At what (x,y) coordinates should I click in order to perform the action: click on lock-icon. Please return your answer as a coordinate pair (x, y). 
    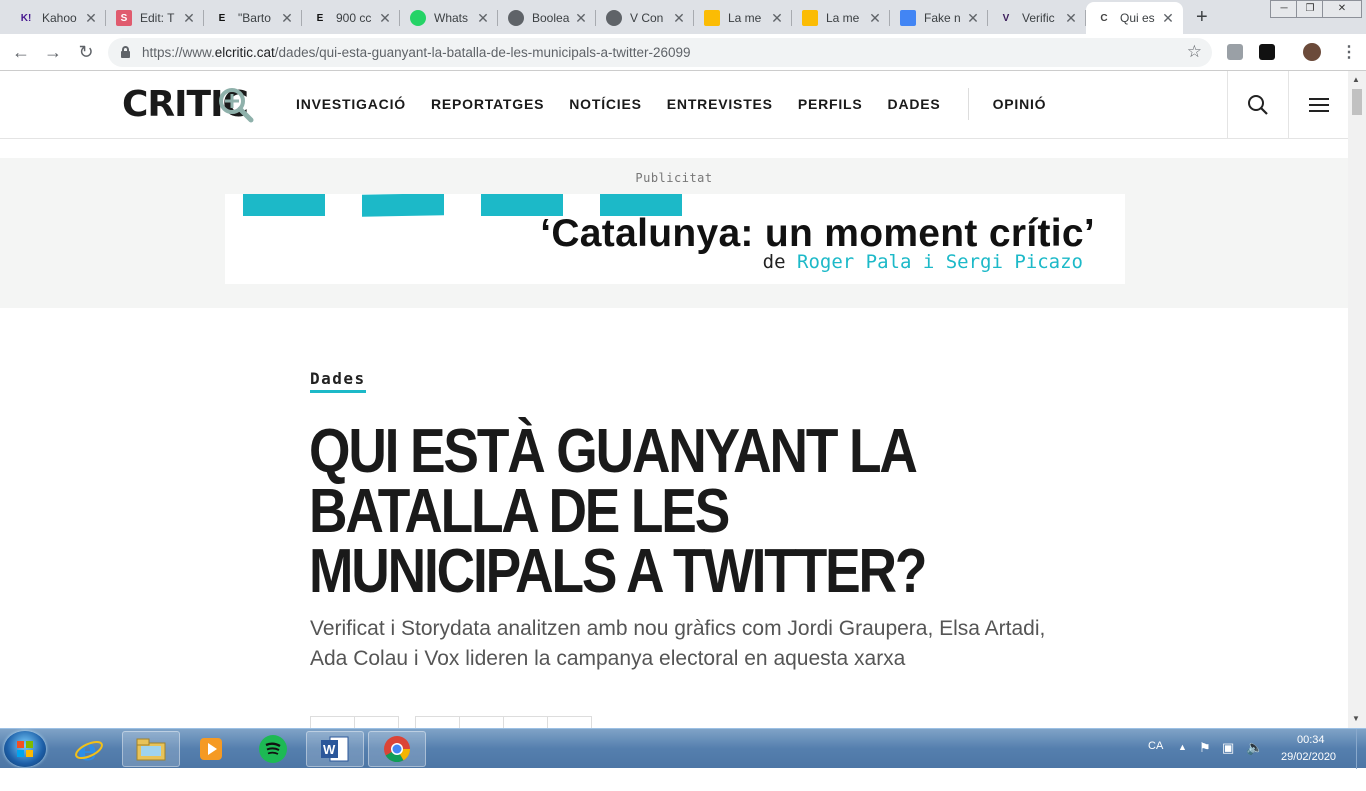
    Looking at the image, I should click on (125, 52).